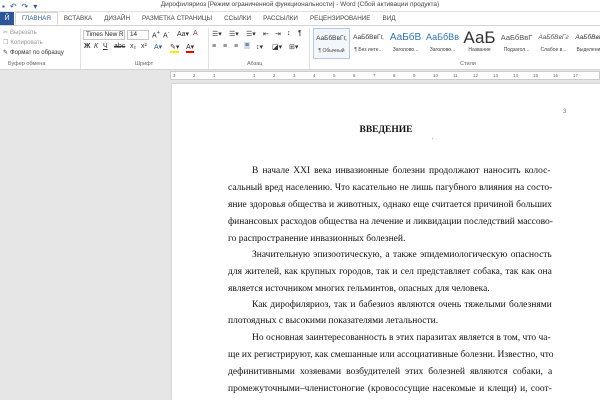 The image size is (600, 400). Describe the element at coordinates (516, 75) in the screenshot. I see `ruler-mark: 14` at that location.